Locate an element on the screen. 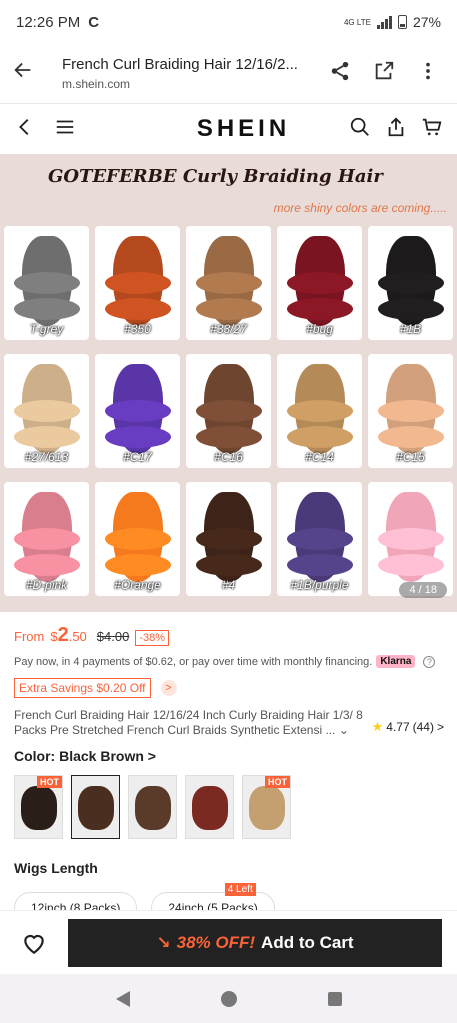 This screenshot has width=457, height=1023. swatch-tile: T-grey is located at coordinates (46, 283).